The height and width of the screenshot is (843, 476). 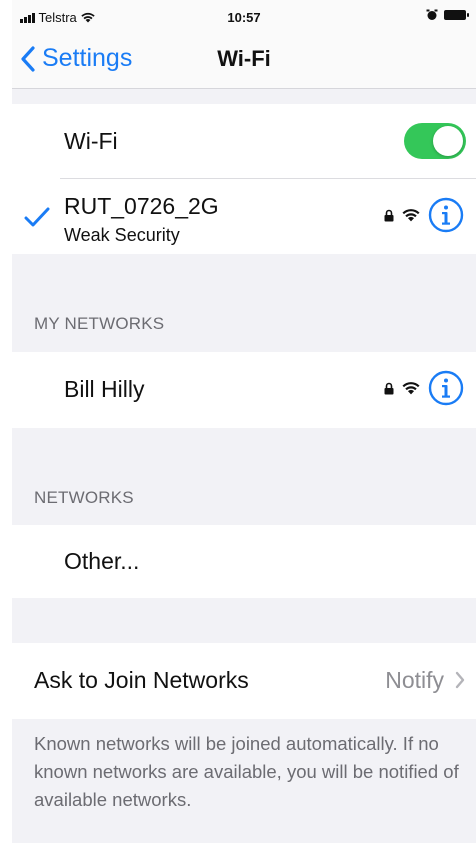 I want to click on status-time: 10:57, so click(x=244, y=17).